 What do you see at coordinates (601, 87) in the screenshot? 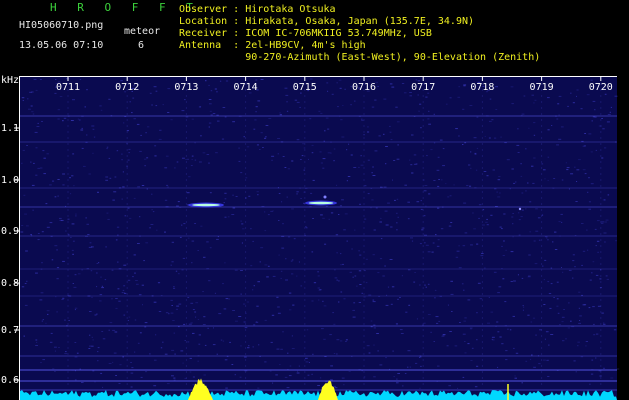
I see `x-tick-label: 0720` at bounding box center [601, 87].